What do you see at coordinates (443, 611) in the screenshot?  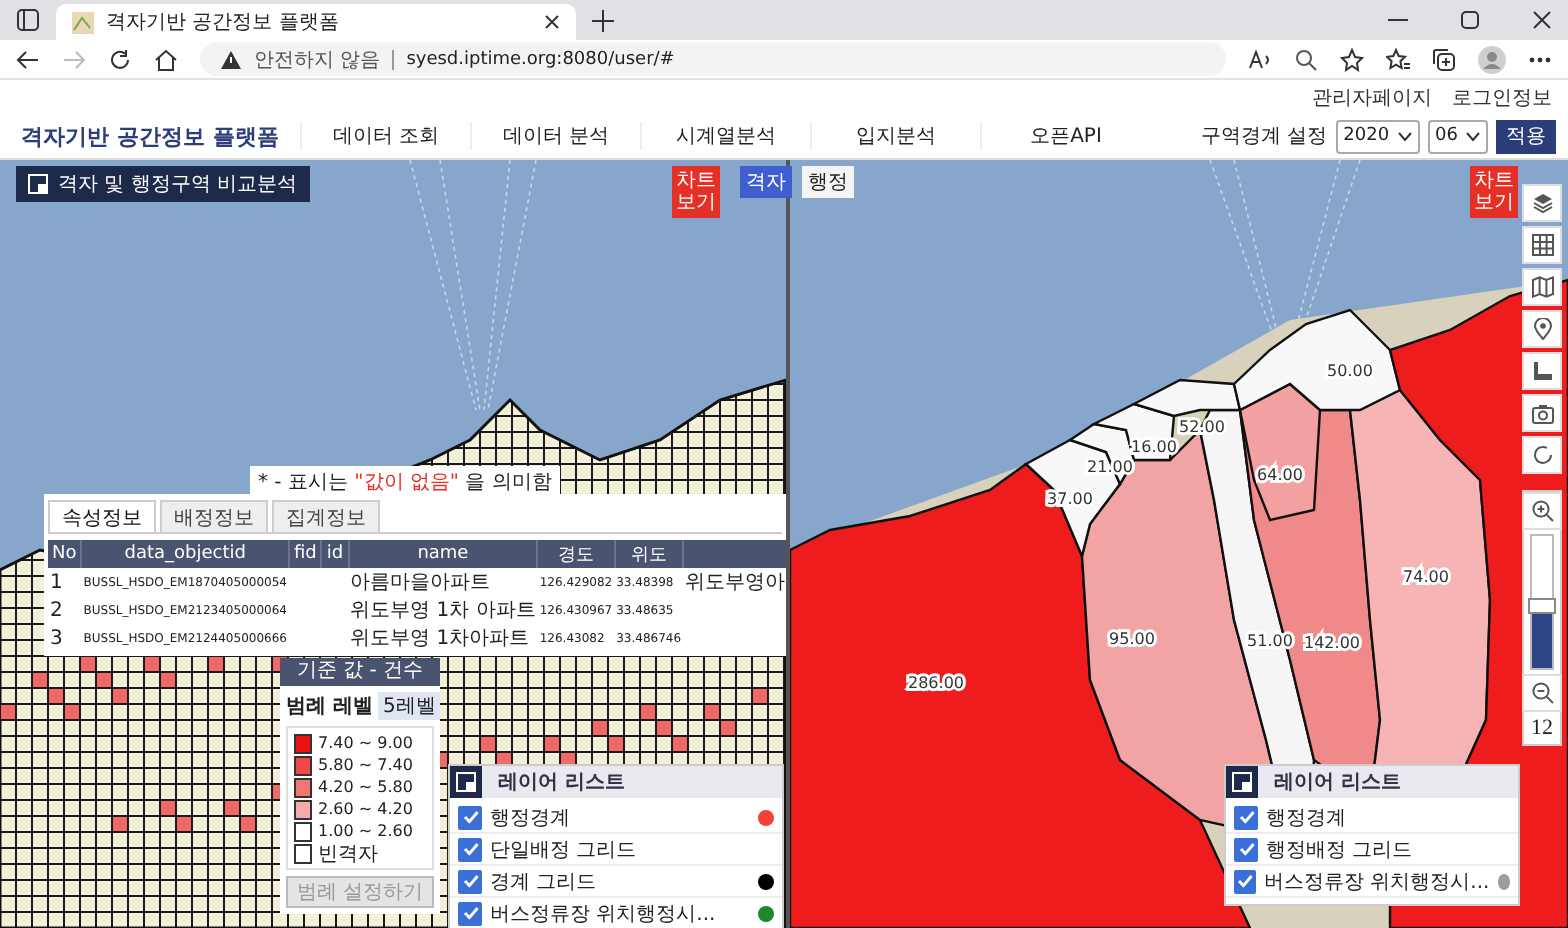 I see `table-cell-text: 위도부영 1차 아파트` at bounding box center [443, 611].